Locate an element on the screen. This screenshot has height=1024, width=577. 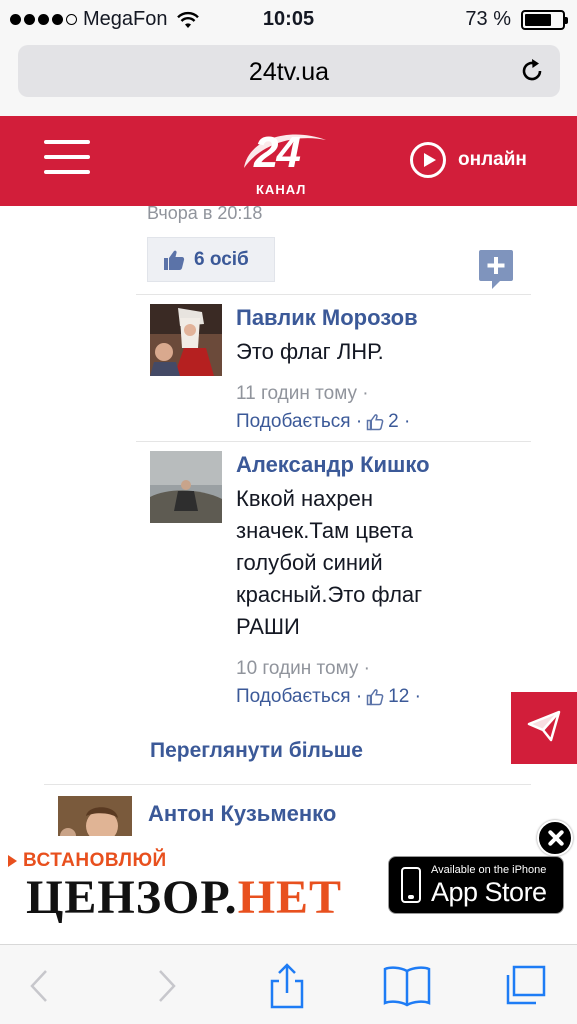
bookmarks-icon is located at coordinates (407, 986).